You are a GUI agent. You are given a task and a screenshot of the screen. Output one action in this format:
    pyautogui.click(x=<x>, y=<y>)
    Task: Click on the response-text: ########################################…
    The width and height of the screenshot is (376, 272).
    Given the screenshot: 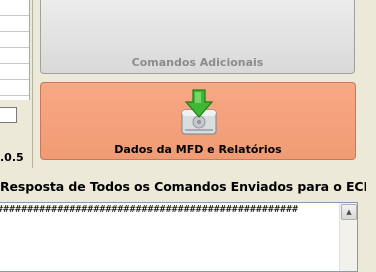 What is the action you would take?
    pyautogui.click(x=149, y=209)
    